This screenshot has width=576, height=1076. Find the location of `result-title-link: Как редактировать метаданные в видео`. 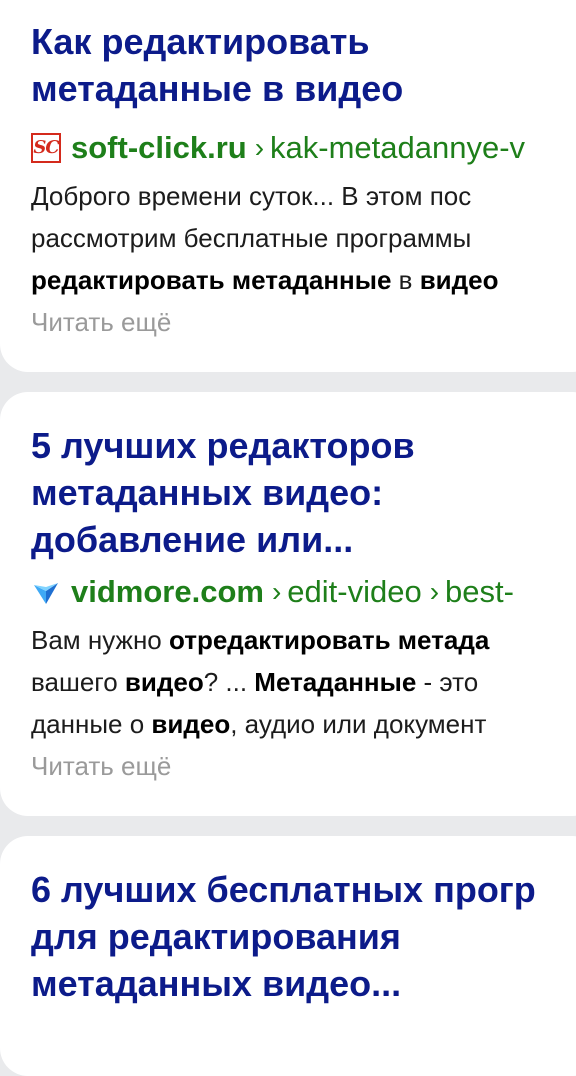

result-title-link: Как редактировать метаданные в видео is located at coordinates (303, 65).